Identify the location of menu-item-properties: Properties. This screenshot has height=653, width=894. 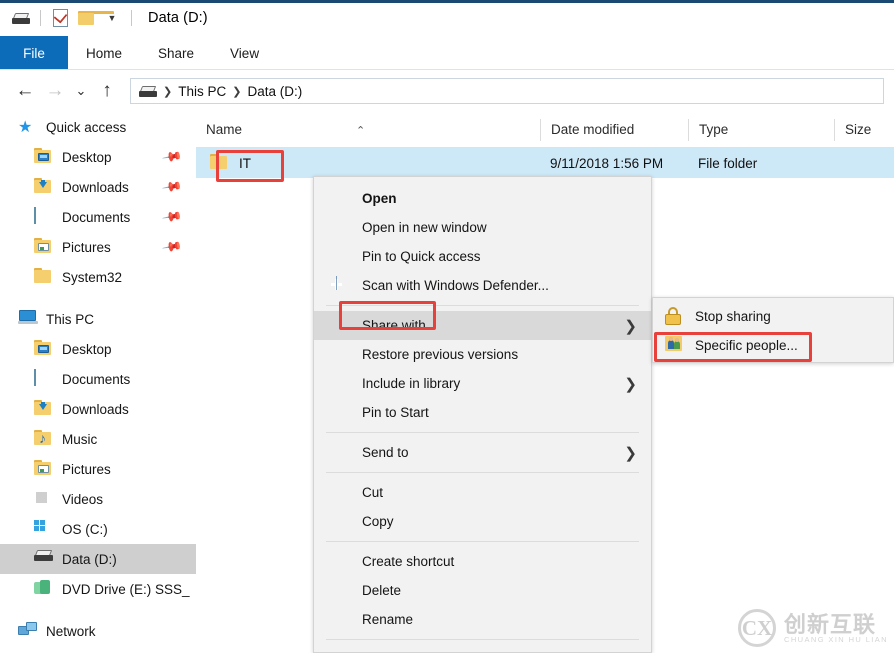
(482, 649).